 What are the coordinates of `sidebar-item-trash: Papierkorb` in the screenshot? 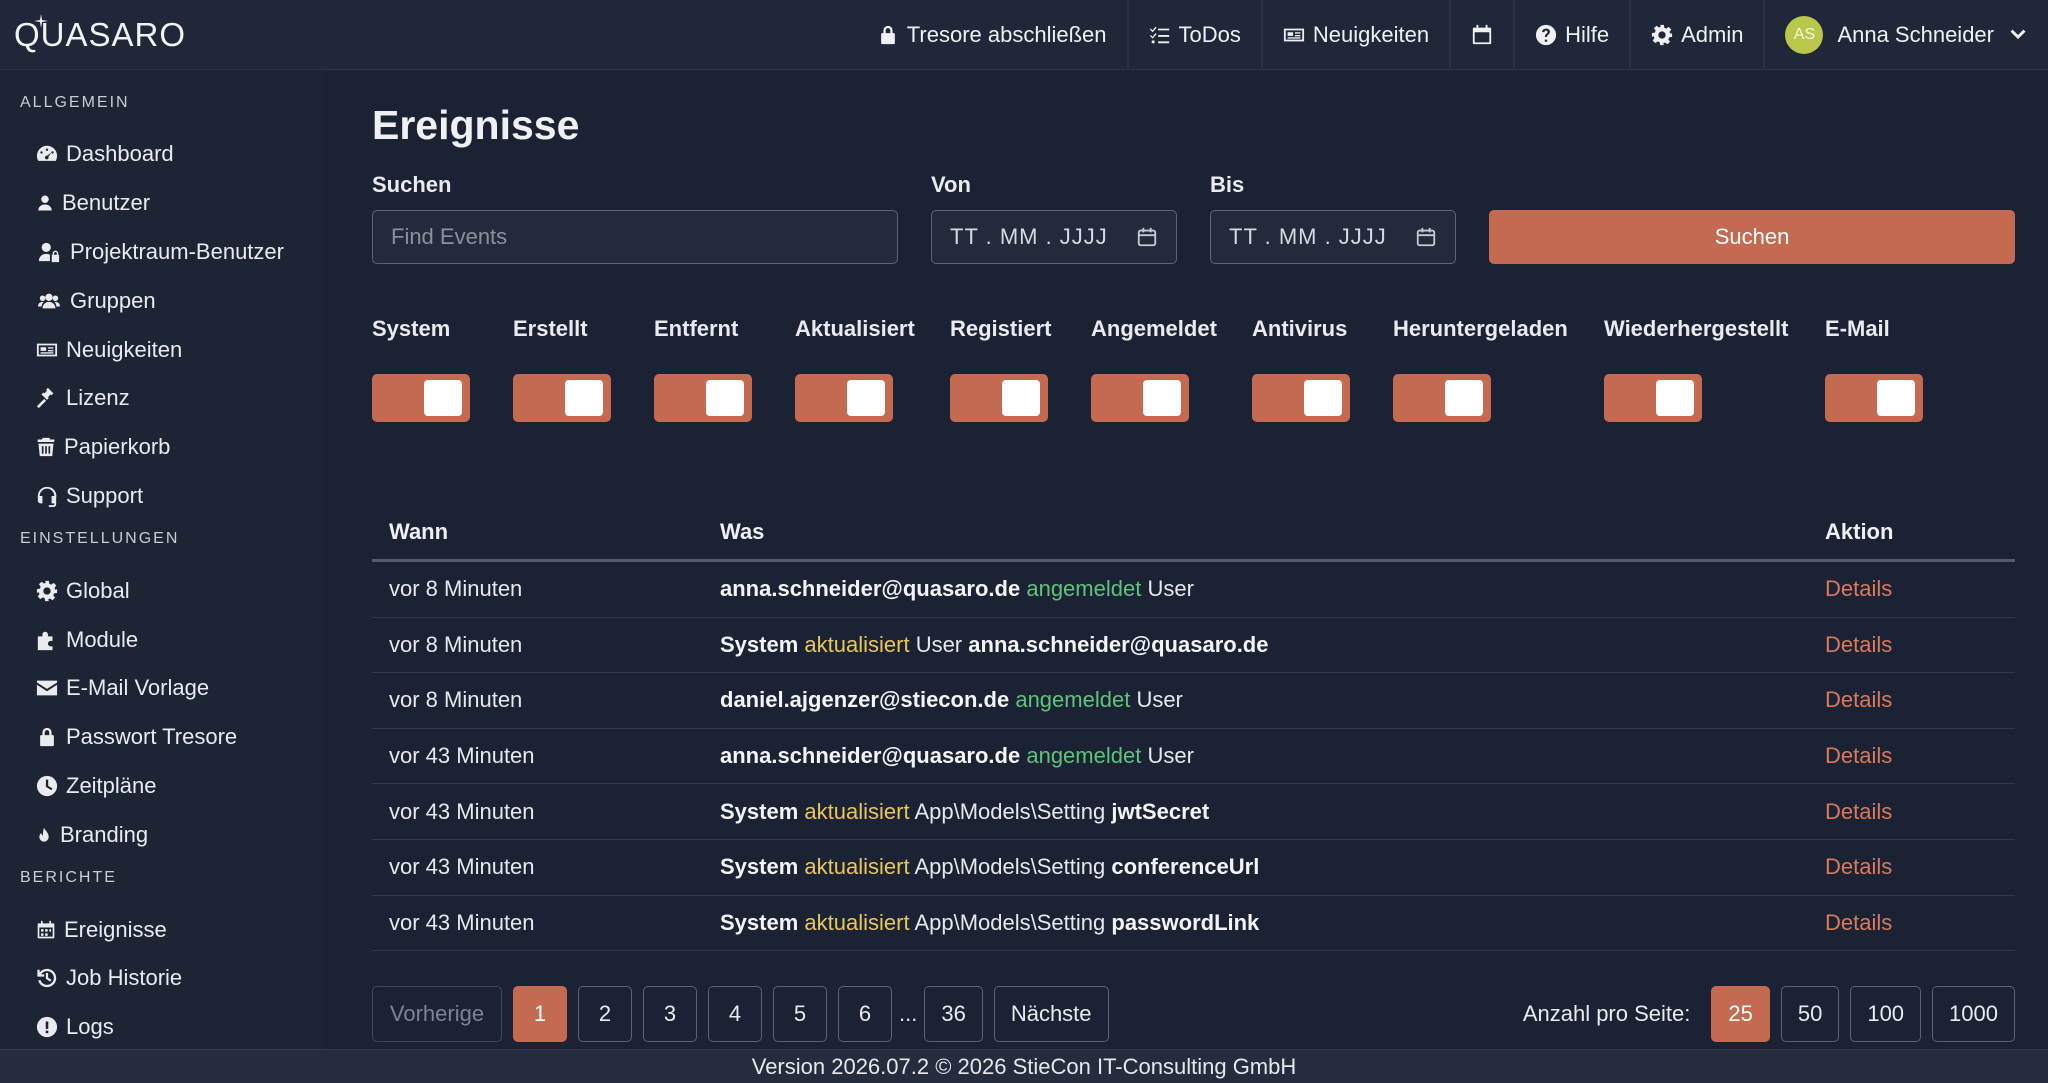 It's located at (162, 447).